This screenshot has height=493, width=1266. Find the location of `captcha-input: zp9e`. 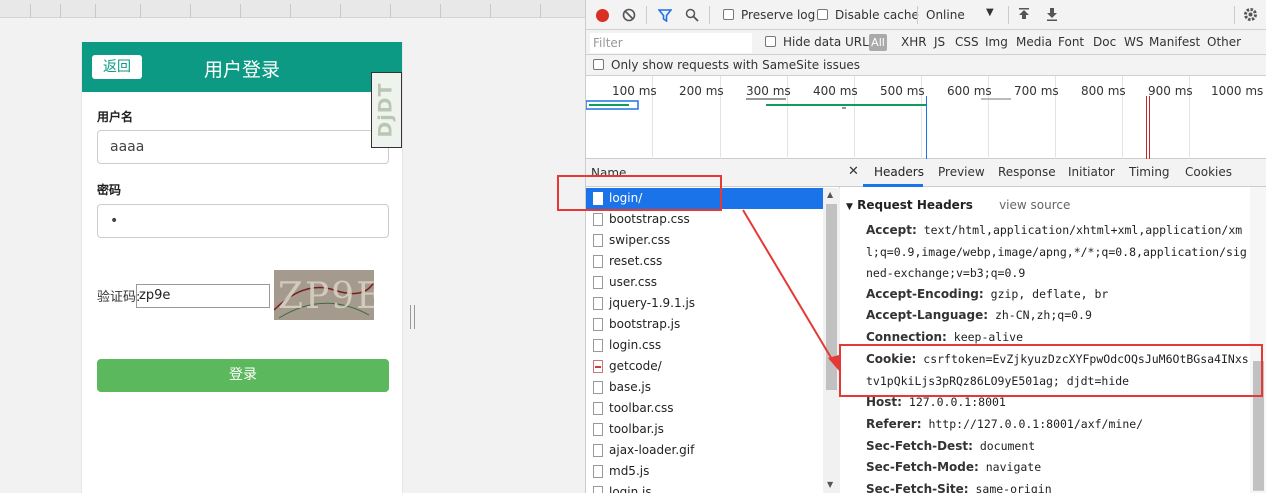

captcha-input: zp9e is located at coordinates (203, 296).